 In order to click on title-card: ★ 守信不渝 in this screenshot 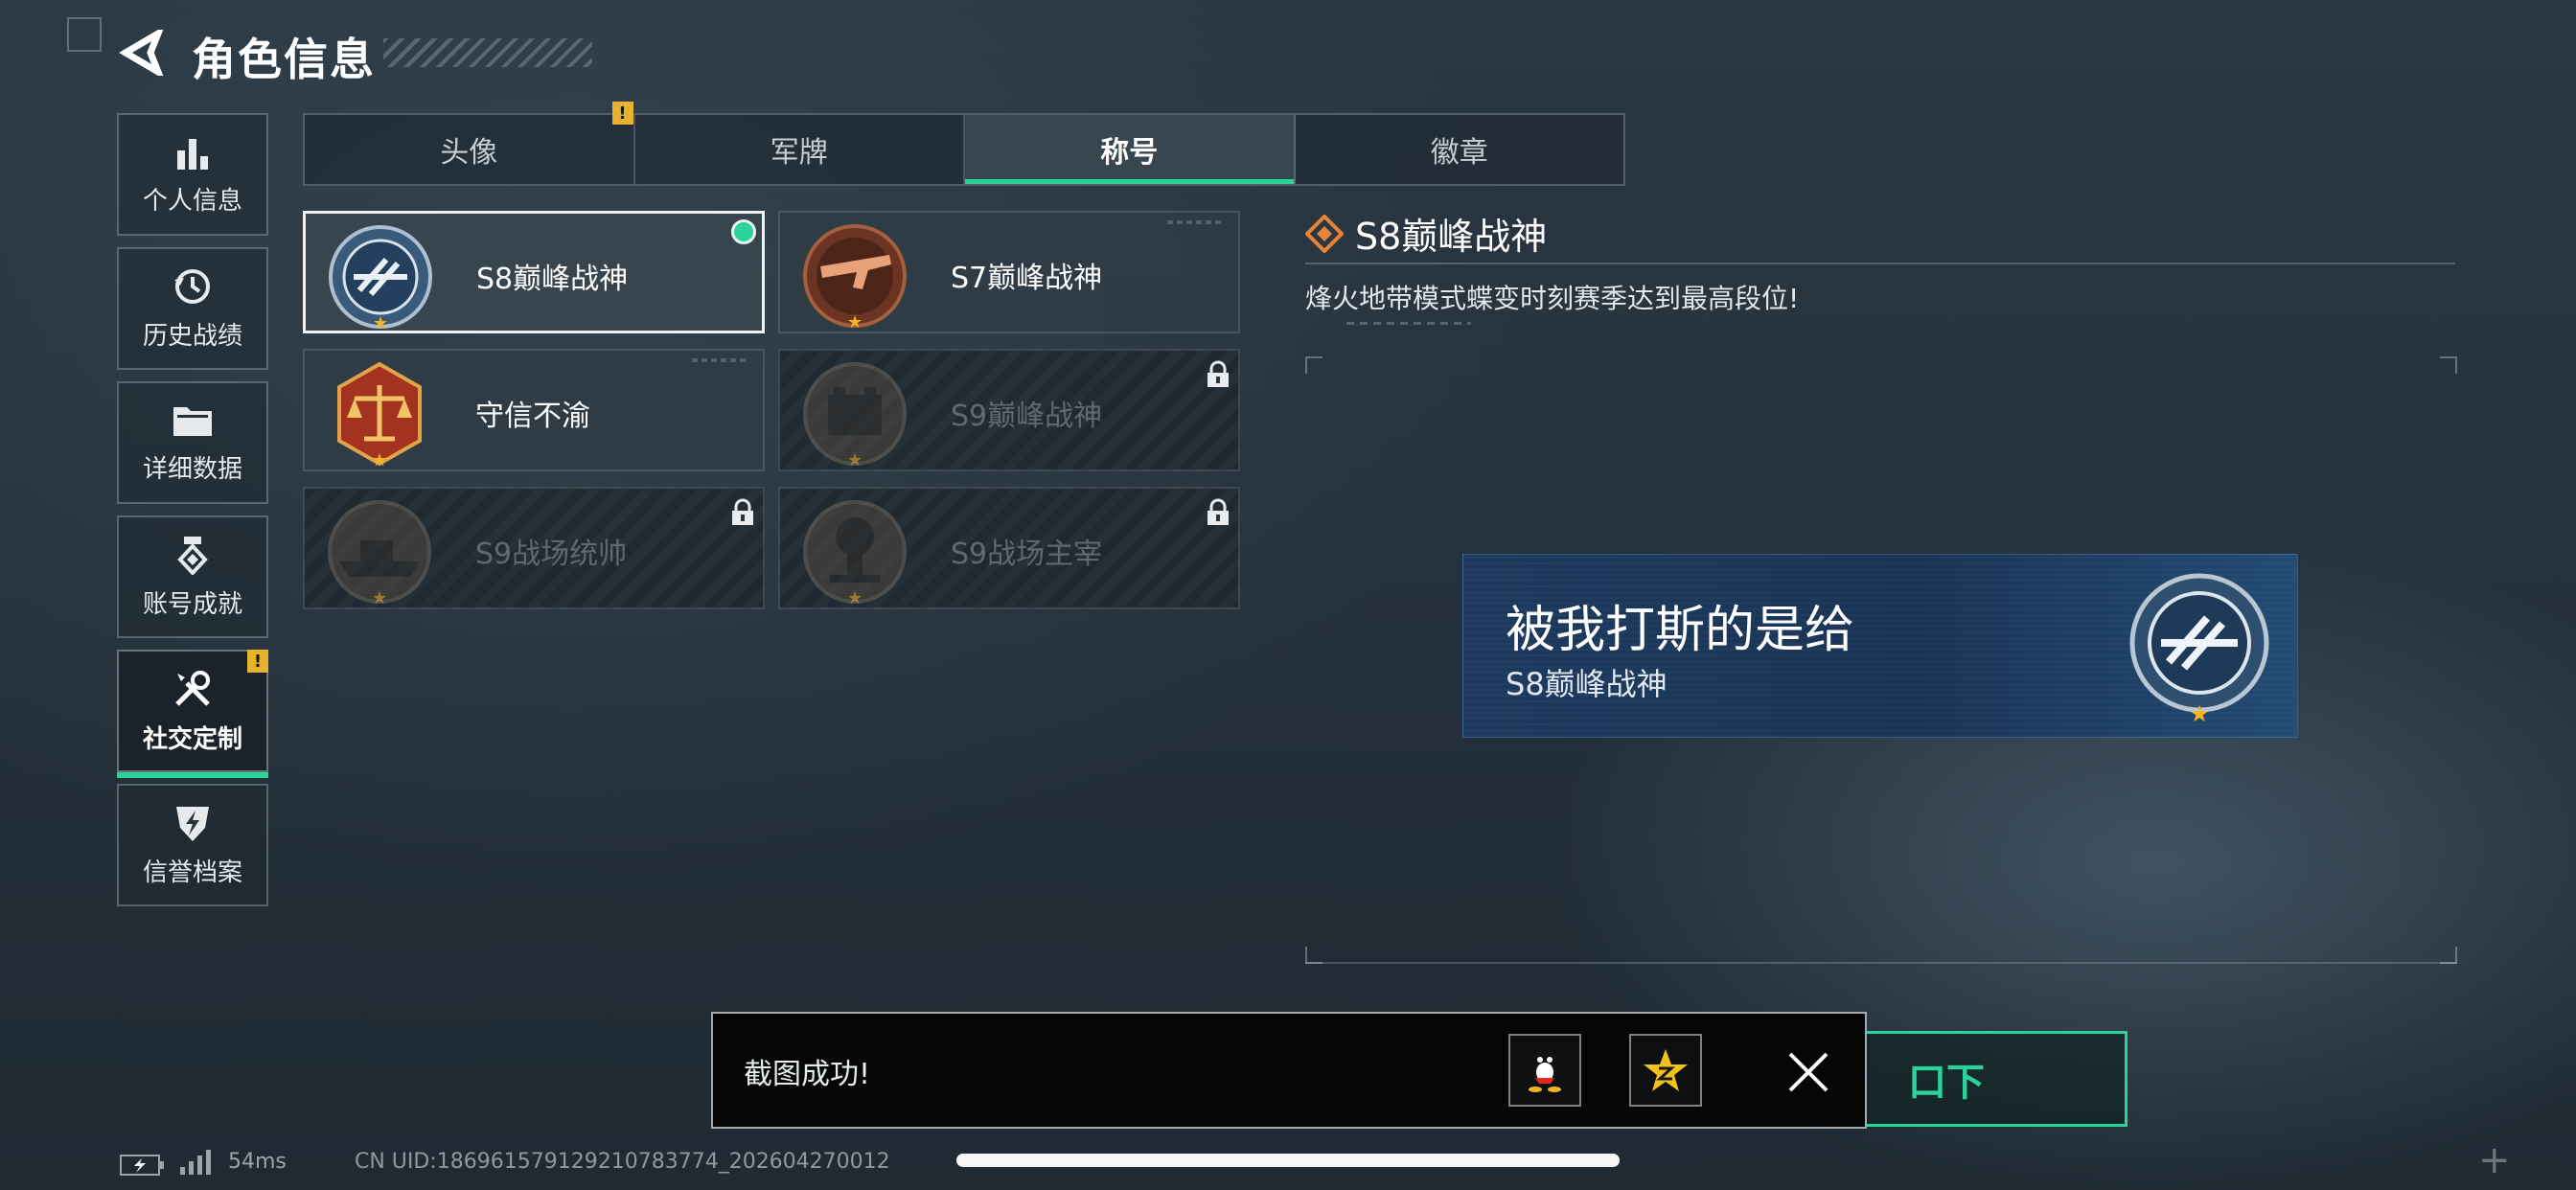, I will do `click(534, 410)`.